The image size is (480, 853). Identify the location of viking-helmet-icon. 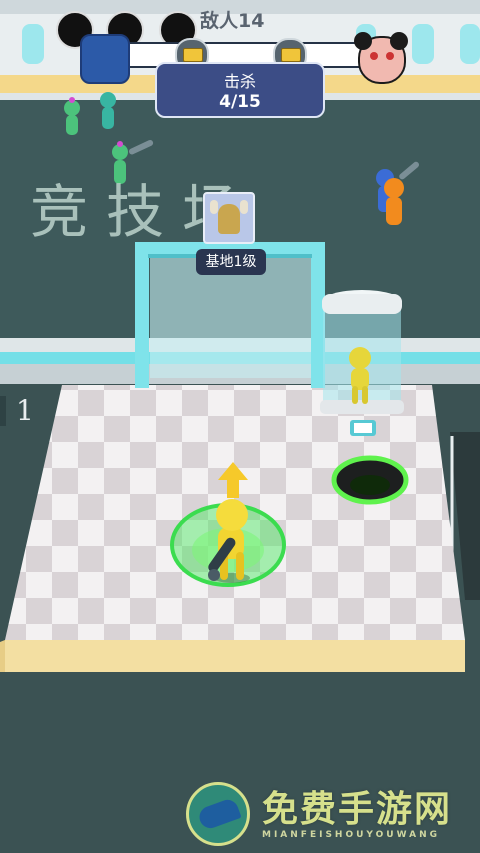
(229, 218).